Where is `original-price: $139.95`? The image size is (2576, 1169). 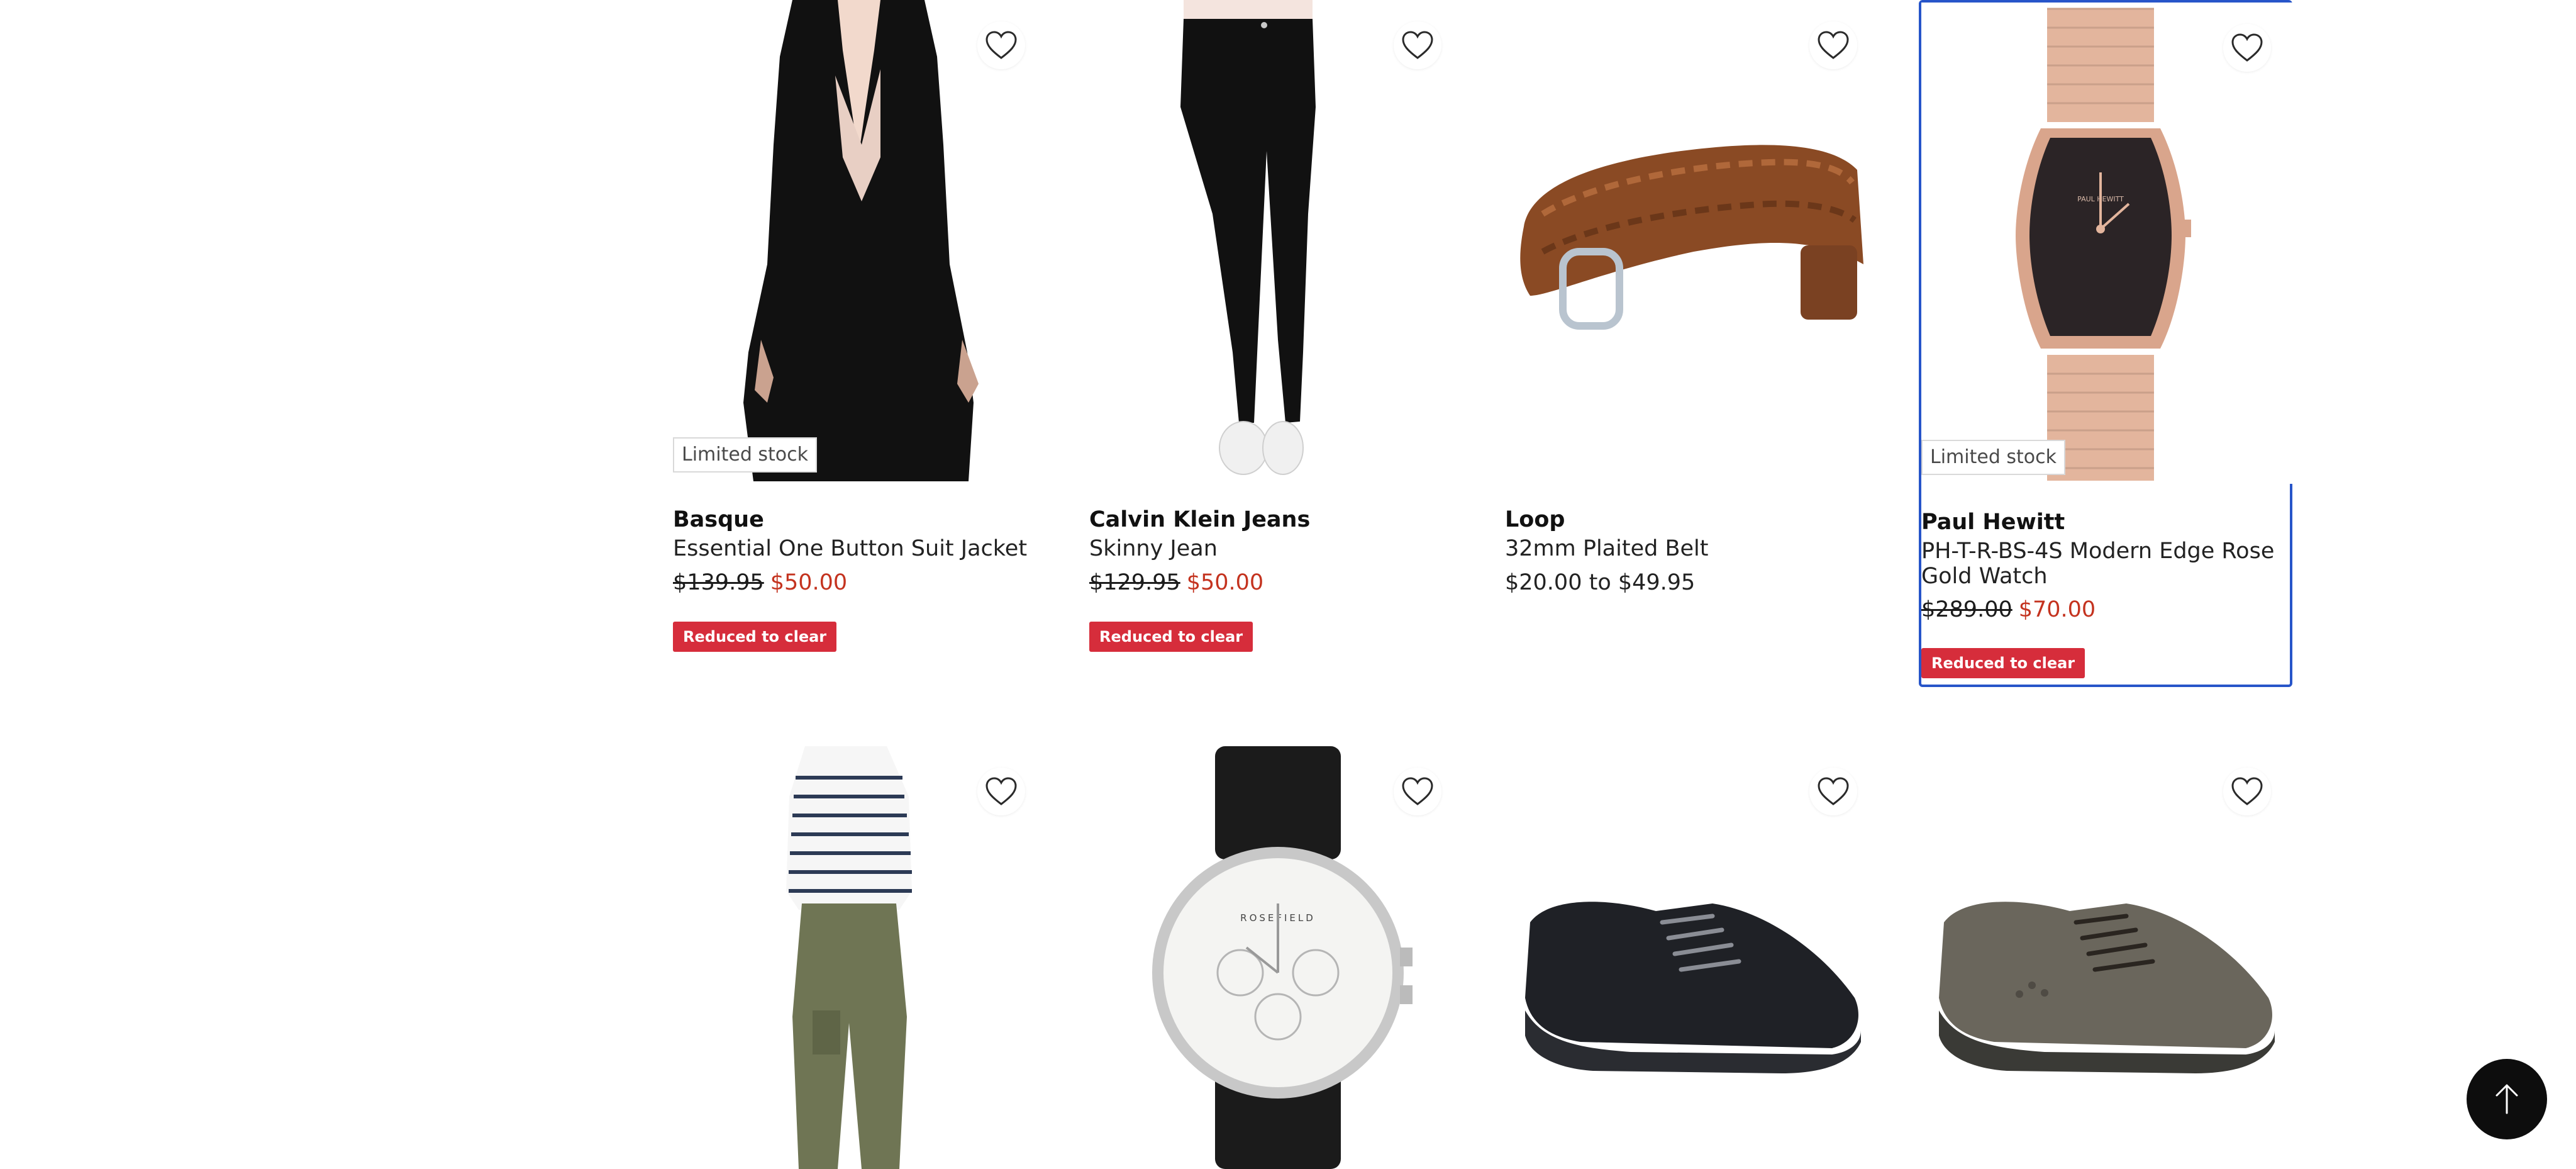 original-price: $139.95 is located at coordinates (718, 583).